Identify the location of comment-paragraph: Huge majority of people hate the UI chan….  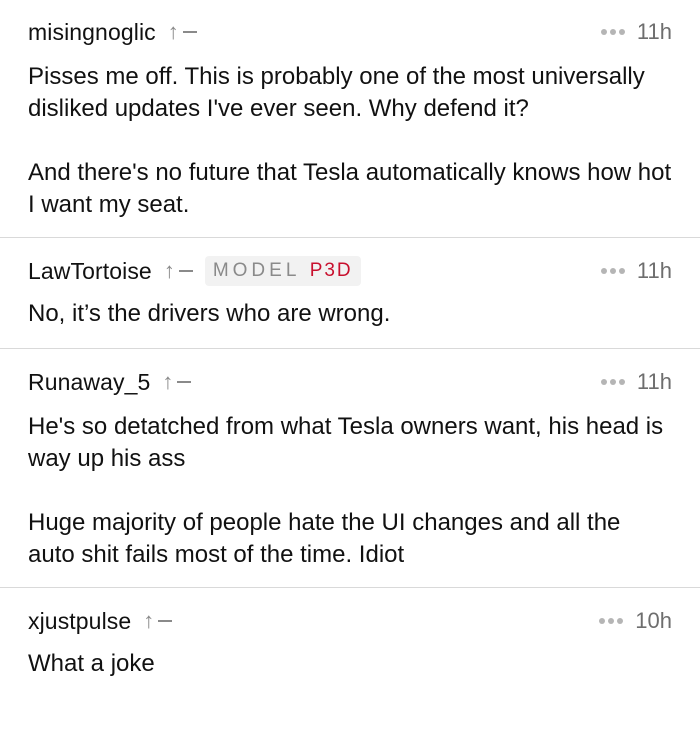
(324, 538).